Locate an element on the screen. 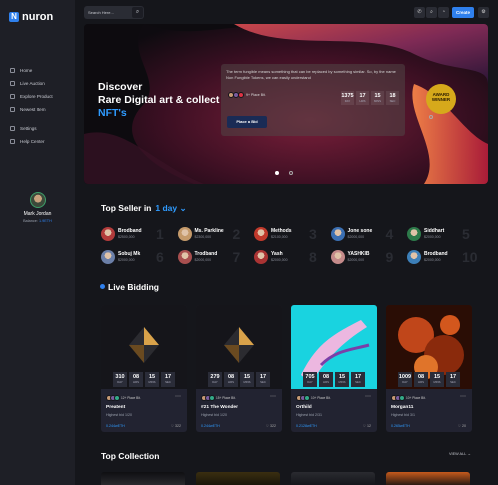 Image resolution: width=498 pixels, height=485 pixels. owners-count: 10+ Place Bit. is located at coordinates (416, 398).